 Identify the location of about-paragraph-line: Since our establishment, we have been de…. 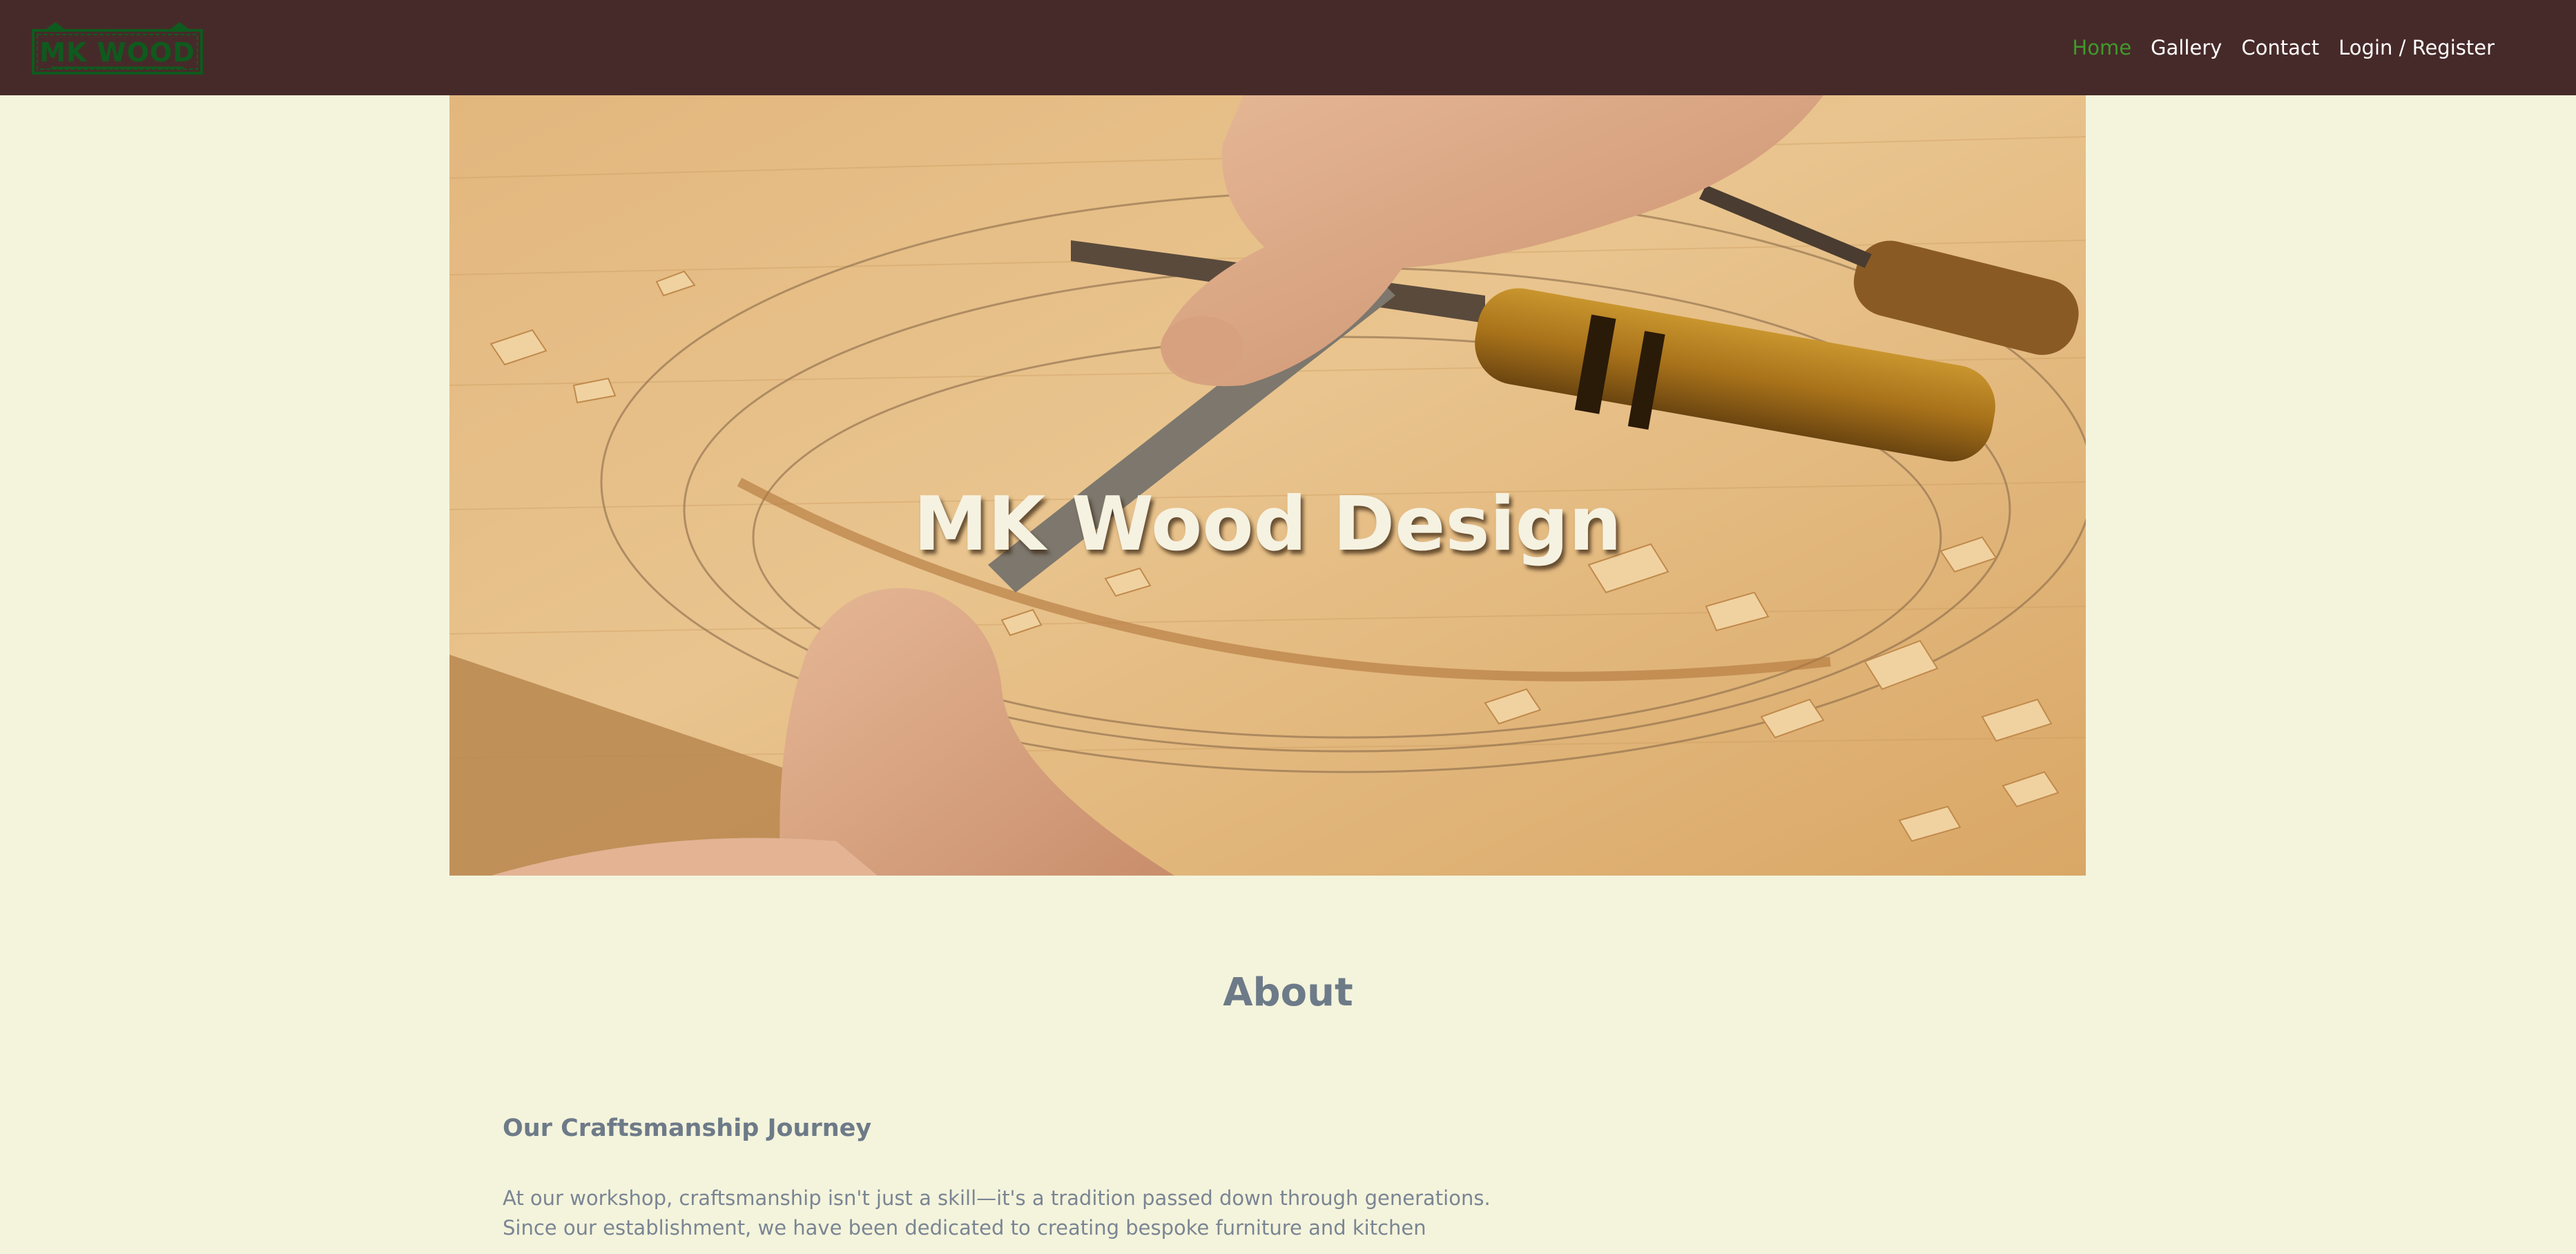
(965, 1227).